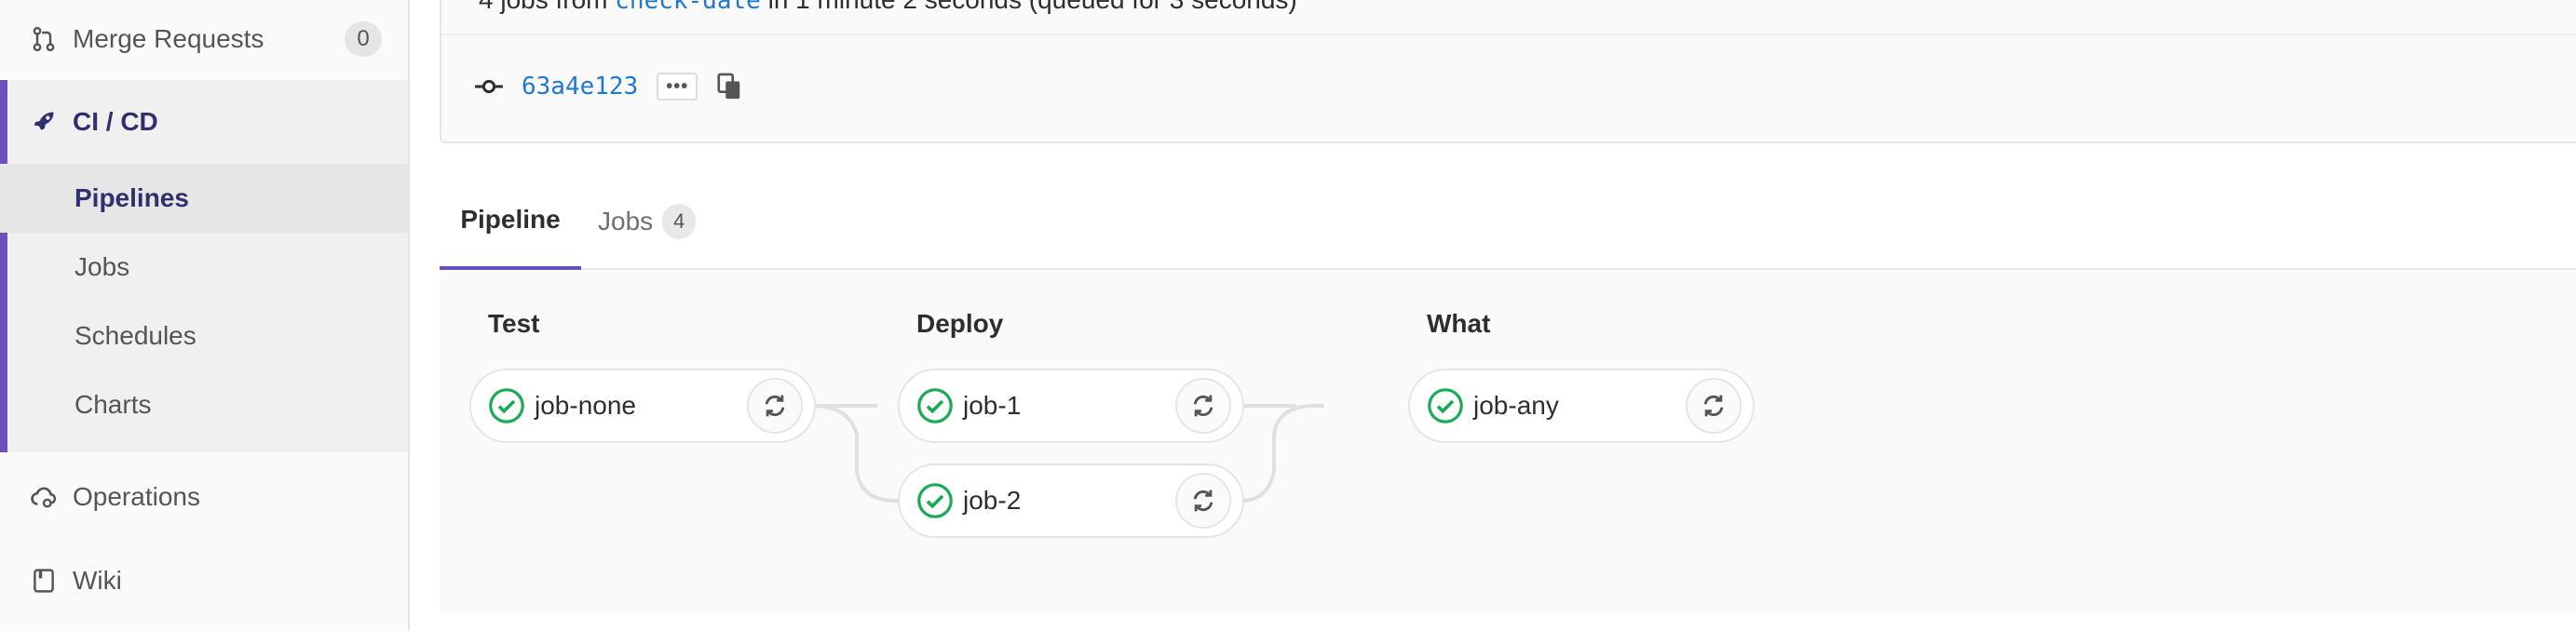 The height and width of the screenshot is (631, 2576). I want to click on toggle-commit-message-button: •••, so click(677, 87).